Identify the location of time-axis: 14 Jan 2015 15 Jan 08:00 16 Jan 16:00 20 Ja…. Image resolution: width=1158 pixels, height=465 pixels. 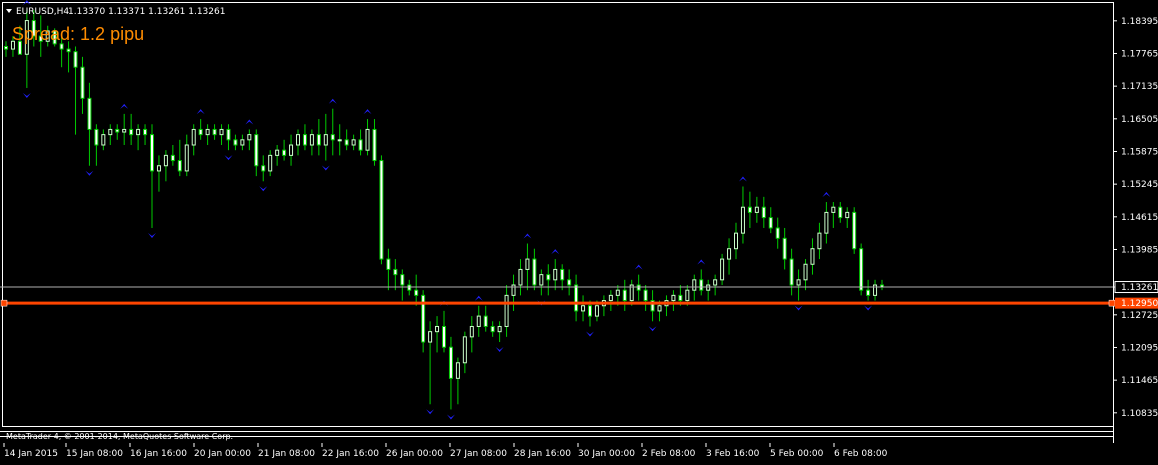
(445, 451).